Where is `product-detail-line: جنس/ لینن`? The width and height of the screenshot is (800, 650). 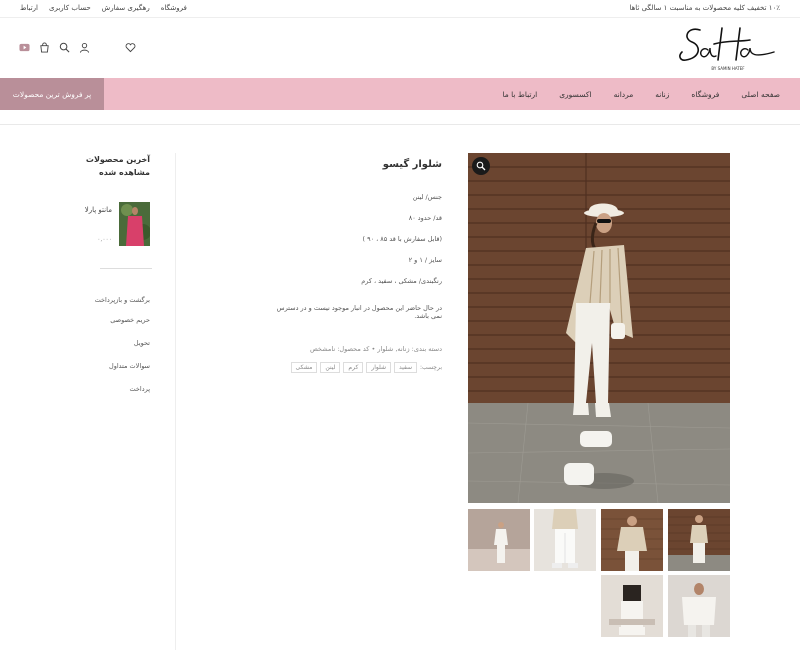 product-detail-line: جنس/ لینن is located at coordinates (427, 197).